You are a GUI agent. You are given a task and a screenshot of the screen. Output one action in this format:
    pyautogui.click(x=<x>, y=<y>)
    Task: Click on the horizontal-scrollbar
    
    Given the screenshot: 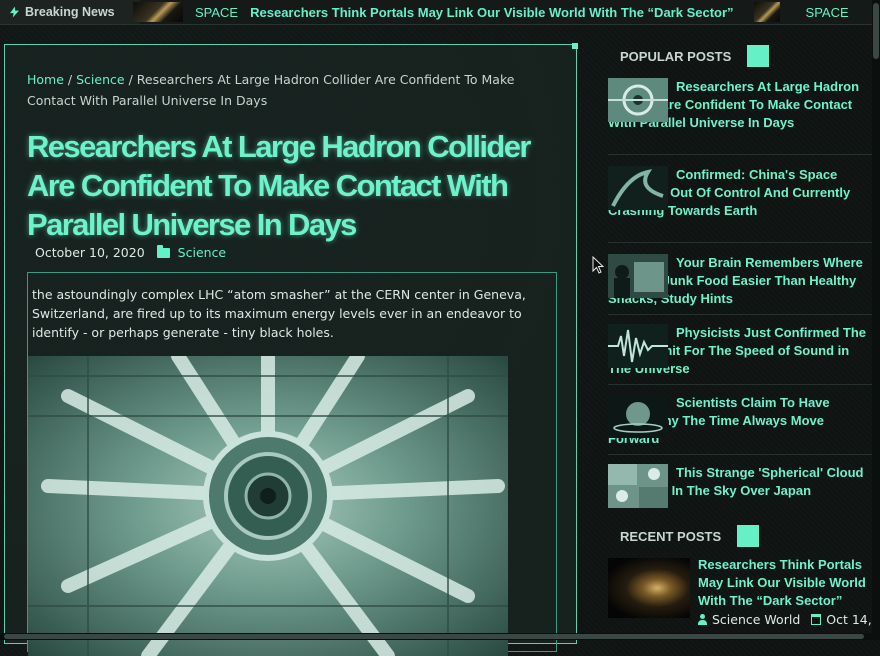 What is the action you would take?
    pyautogui.click(x=436, y=636)
    